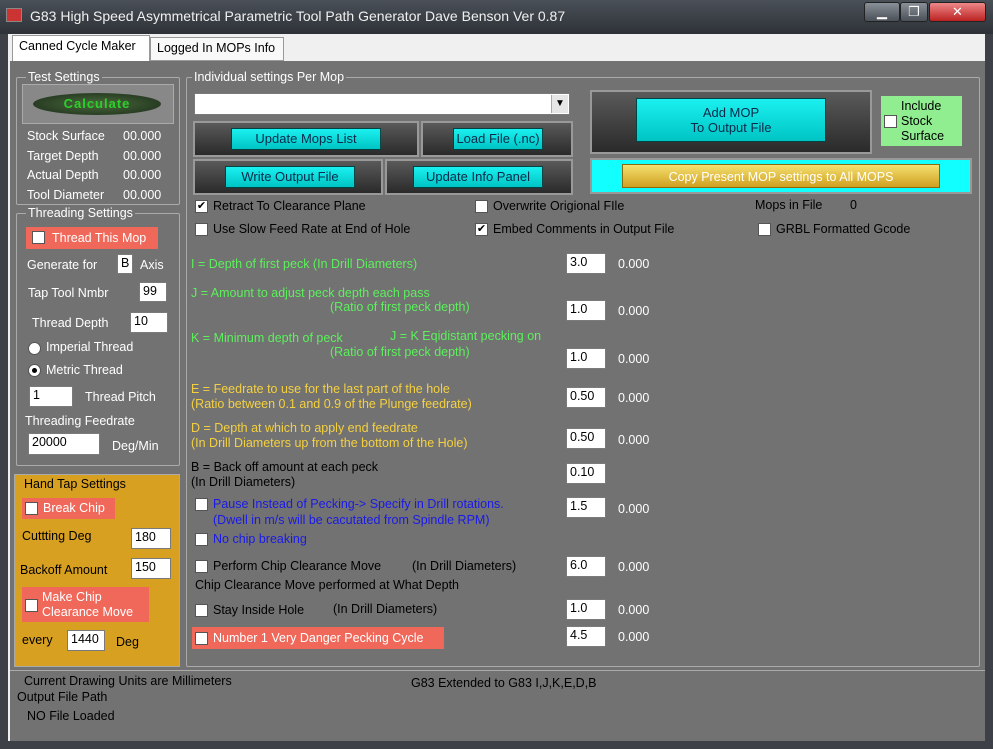 This screenshot has height=749, width=993. What do you see at coordinates (38, 237) in the screenshot?
I see `thread-this-mop-checkbox` at bounding box center [38, 237].